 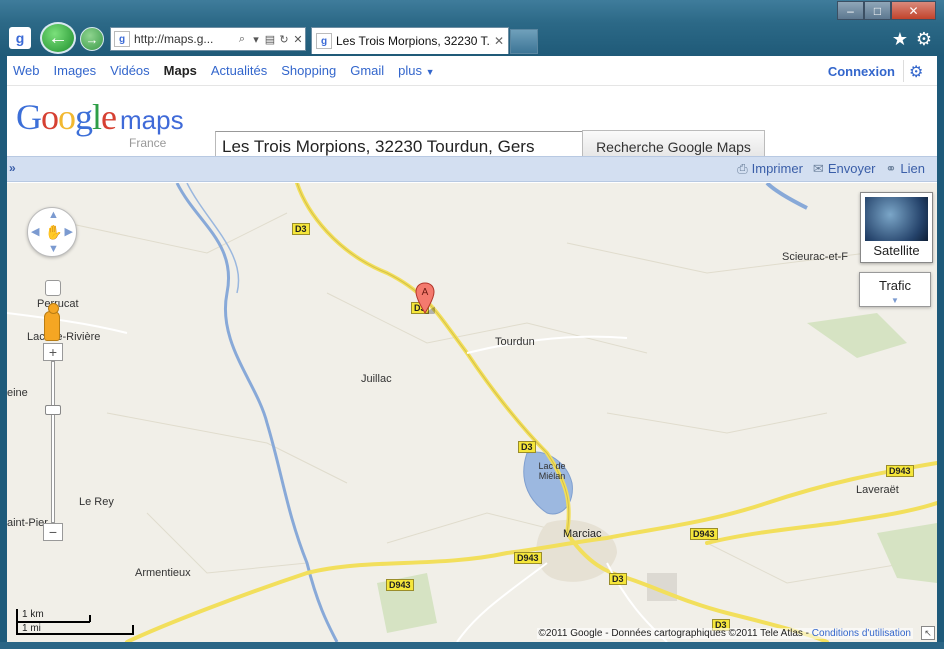 I want to click on gbar-link-shopping: Shopping, so click(x=308, y=70).